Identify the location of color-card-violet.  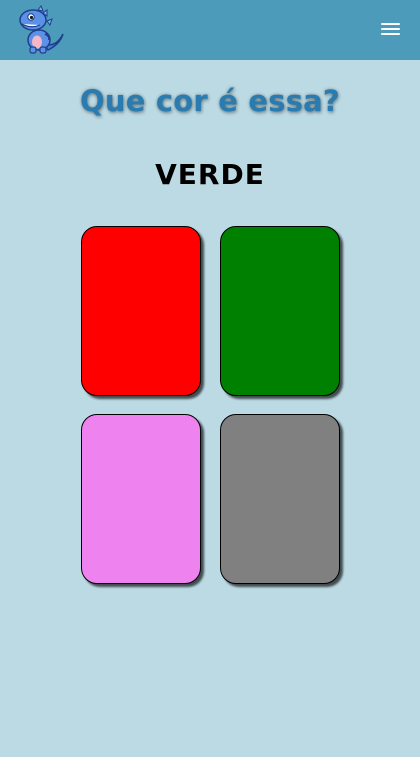
(141, 499).